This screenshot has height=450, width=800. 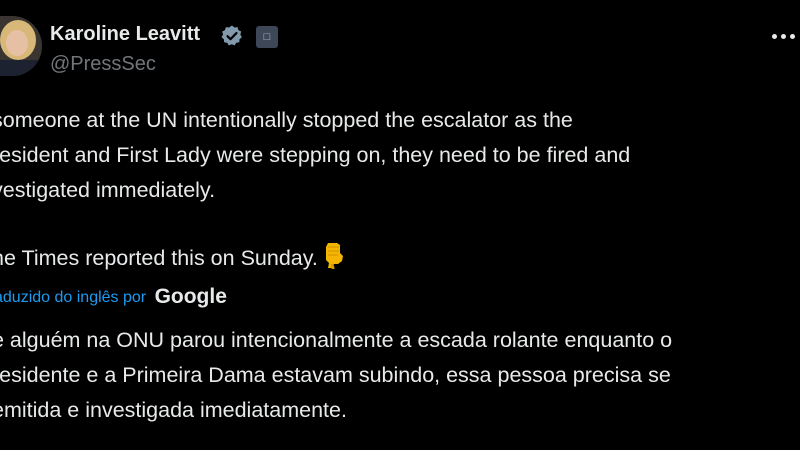 I want to click on post-second-paragraph: he Times reported this on Sunday., so click(x=400, y=258).